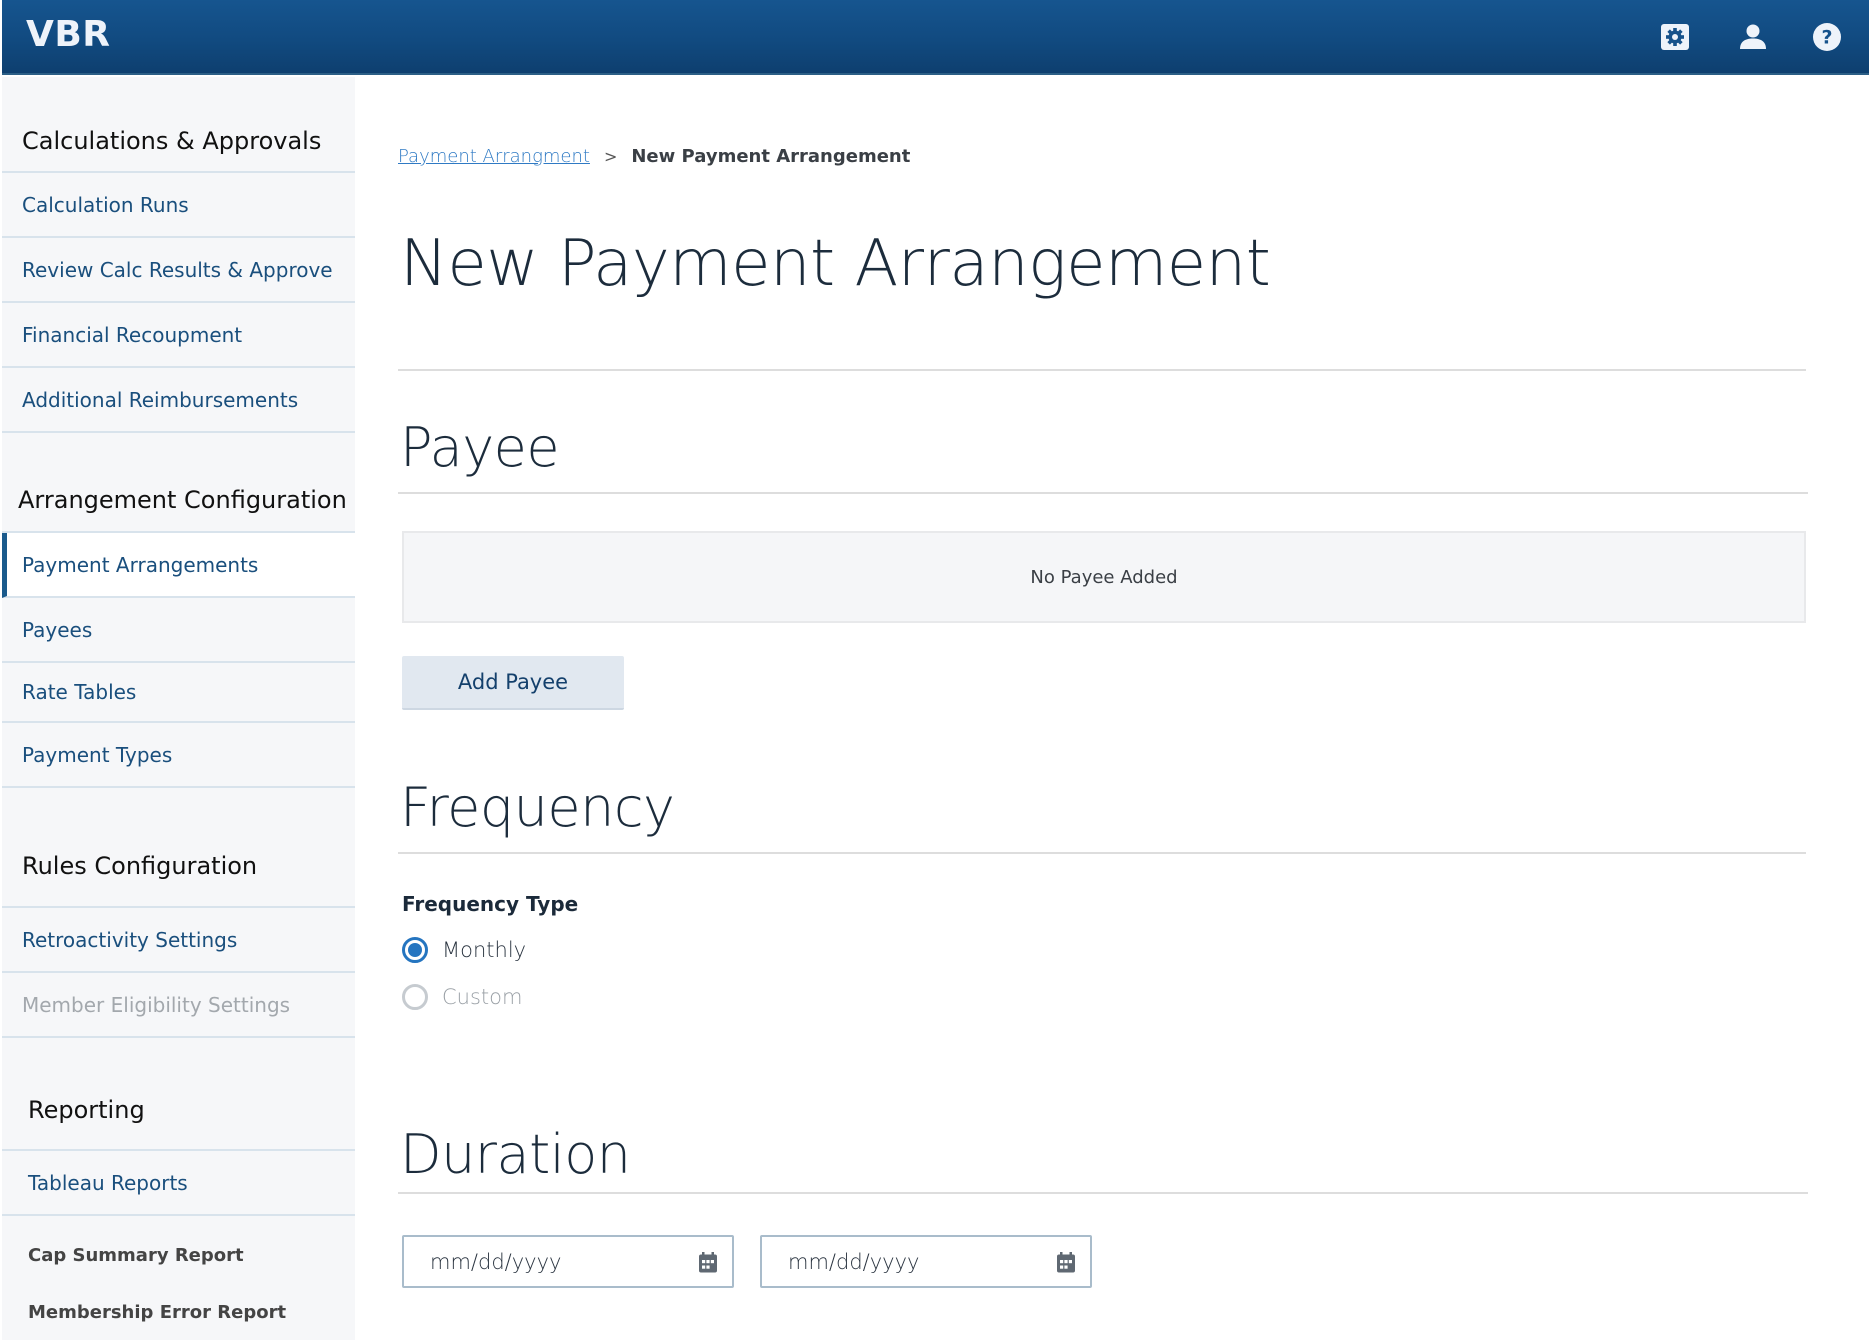 The height and width of the screenshot is (1340, 1872). I want to click on sidebar-item-payment-types: Payment Types, so click(178, 755).